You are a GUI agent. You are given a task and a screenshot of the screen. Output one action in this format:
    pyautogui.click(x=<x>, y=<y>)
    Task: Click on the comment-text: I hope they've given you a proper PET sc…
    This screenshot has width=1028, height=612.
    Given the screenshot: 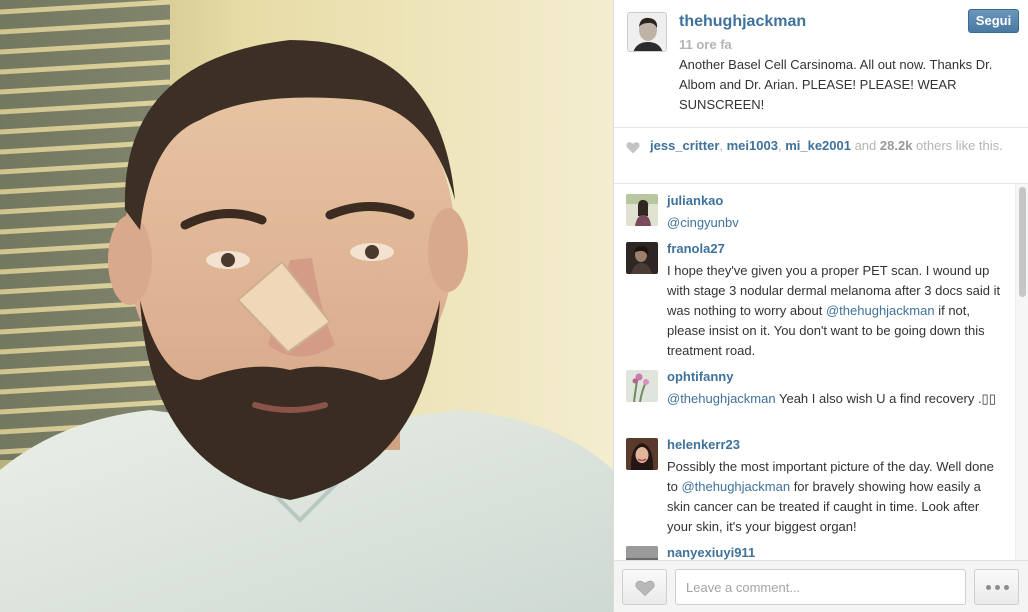 What is the action you would take?
    pyautogui.click(x=837, y=311)
    